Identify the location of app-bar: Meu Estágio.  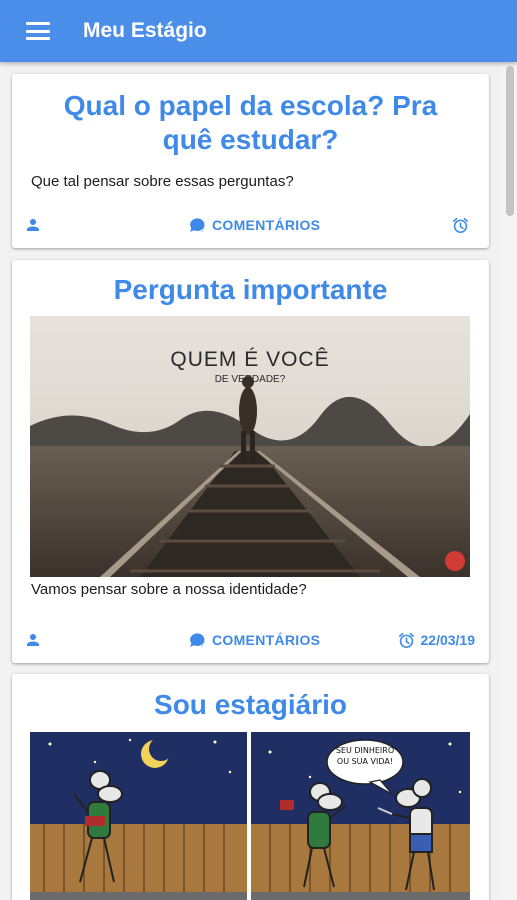
(258, 31).